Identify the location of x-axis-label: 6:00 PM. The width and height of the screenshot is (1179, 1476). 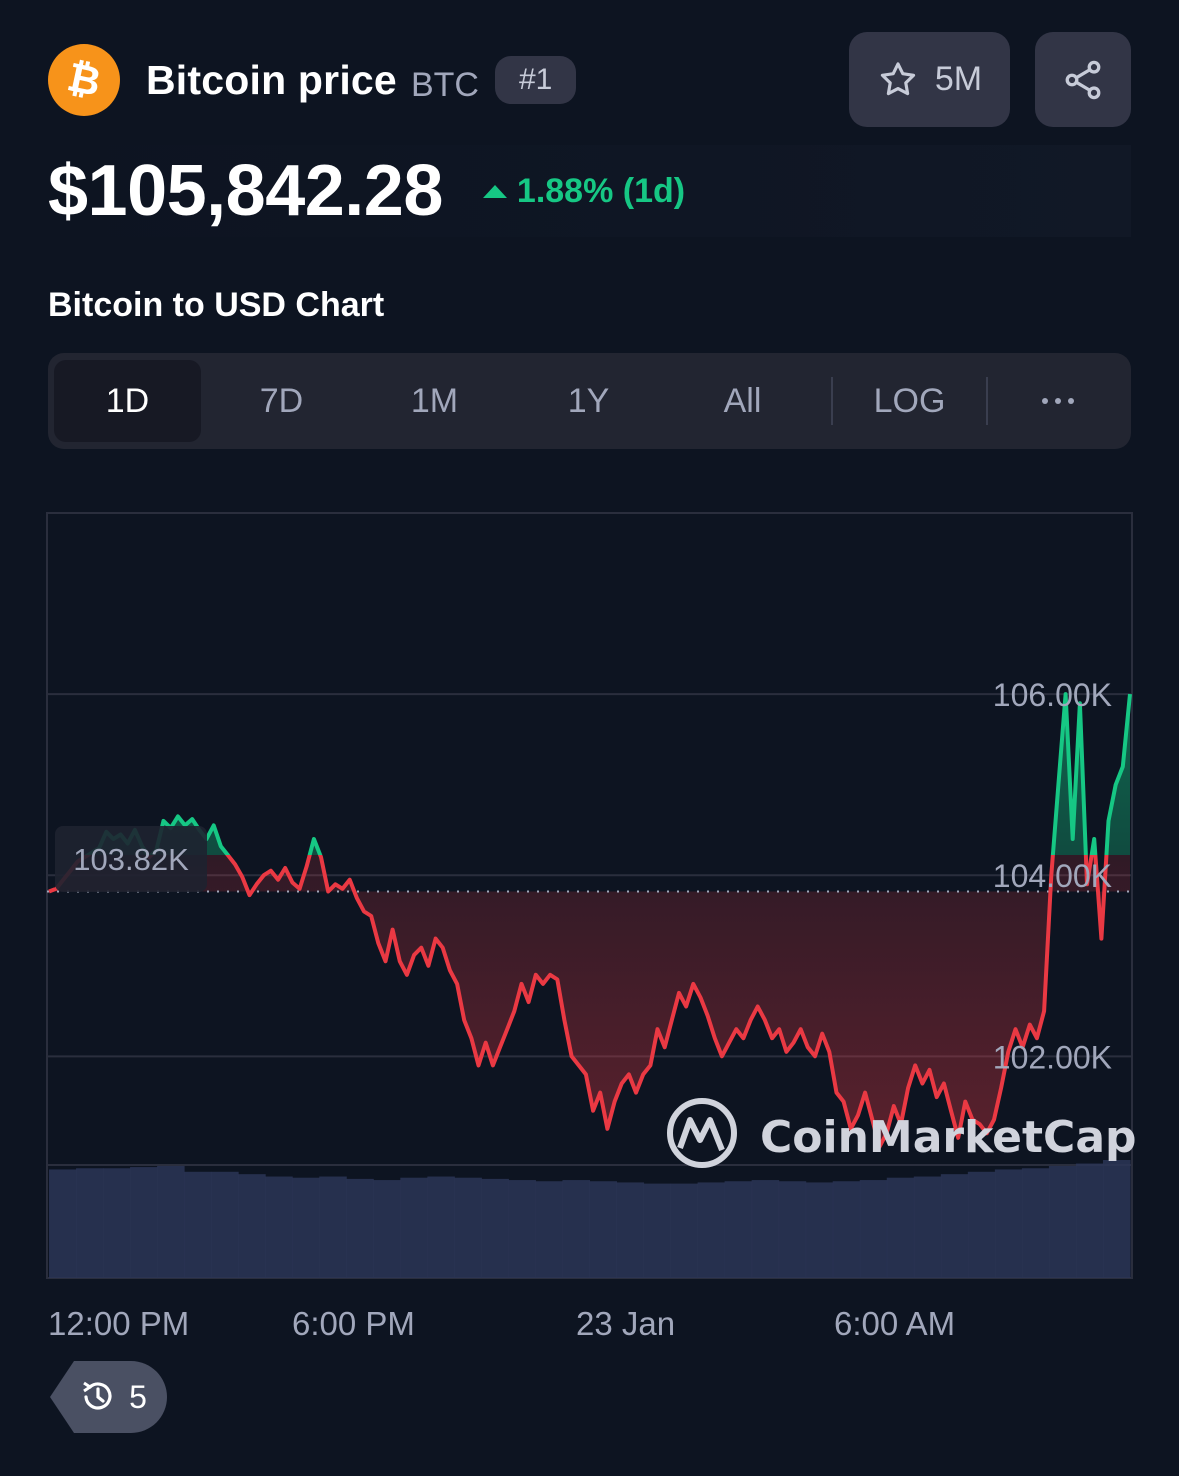
(353, 1323).